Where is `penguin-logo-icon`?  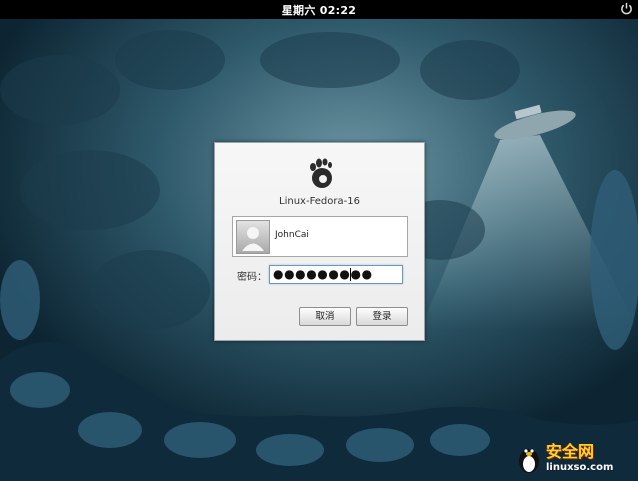 penguin-logo-icon is located at coordinates (529, 461).